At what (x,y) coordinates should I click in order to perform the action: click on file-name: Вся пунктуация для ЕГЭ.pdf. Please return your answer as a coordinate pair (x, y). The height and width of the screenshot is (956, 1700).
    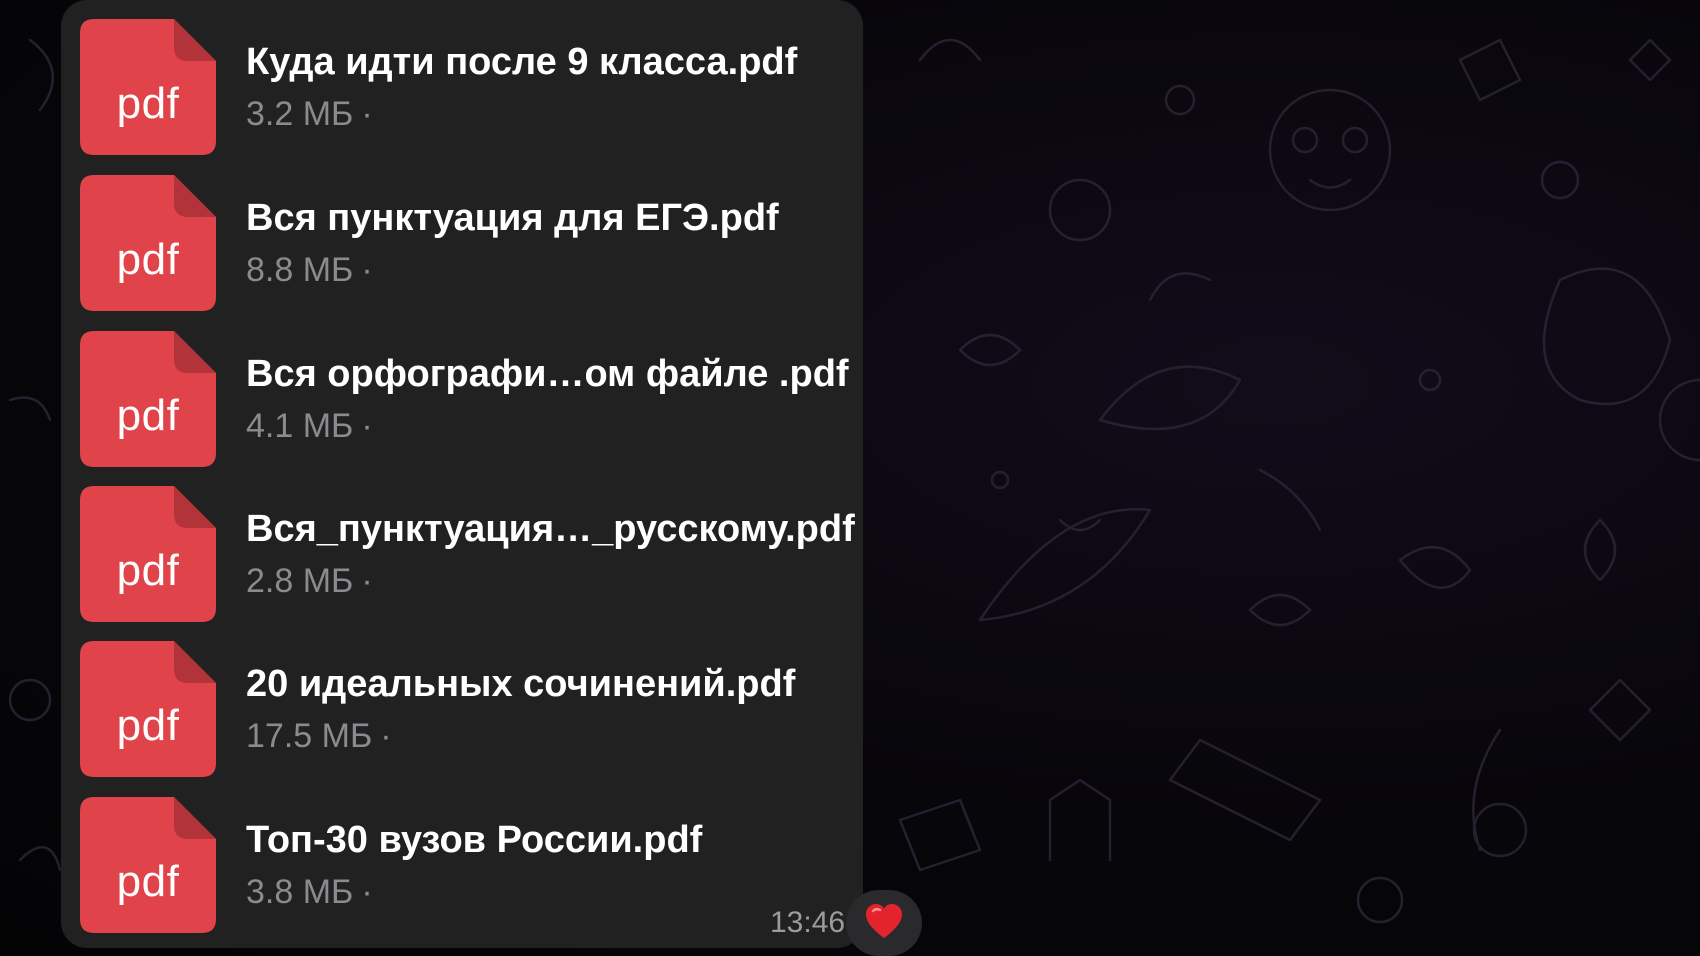
    Looking at the image, I should click on (512, 218).